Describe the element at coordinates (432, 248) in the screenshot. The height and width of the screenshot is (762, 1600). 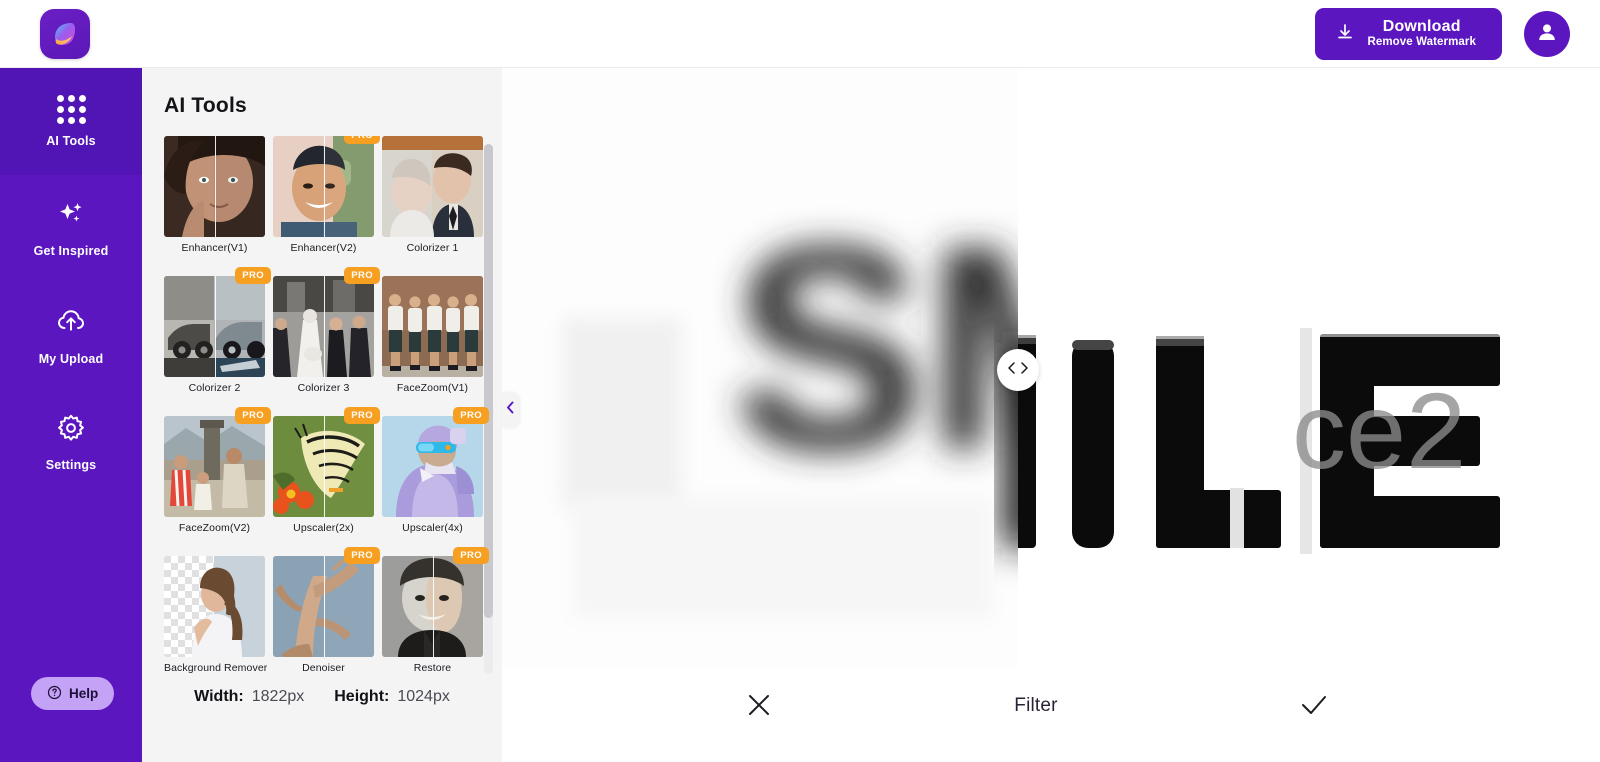
I see `tool-label: Colorizer 1` at that location.